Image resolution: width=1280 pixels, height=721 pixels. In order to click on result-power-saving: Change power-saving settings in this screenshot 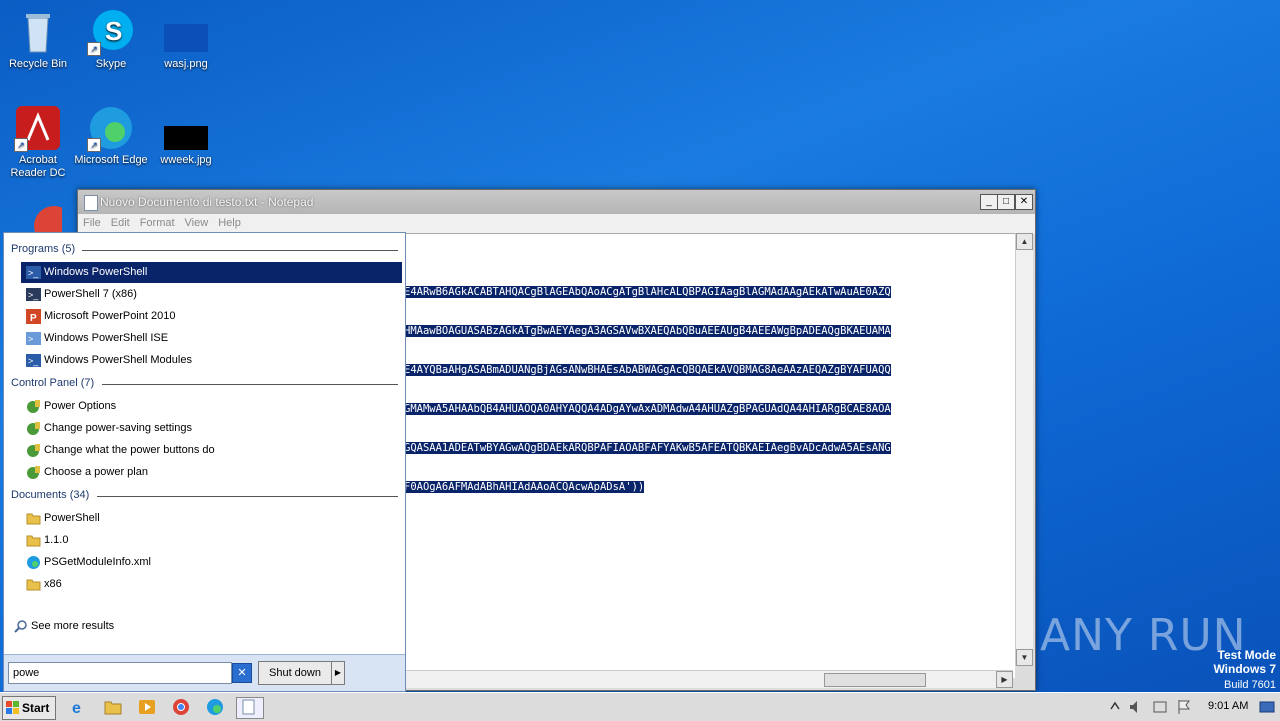, I will do `click(211, 428)`.